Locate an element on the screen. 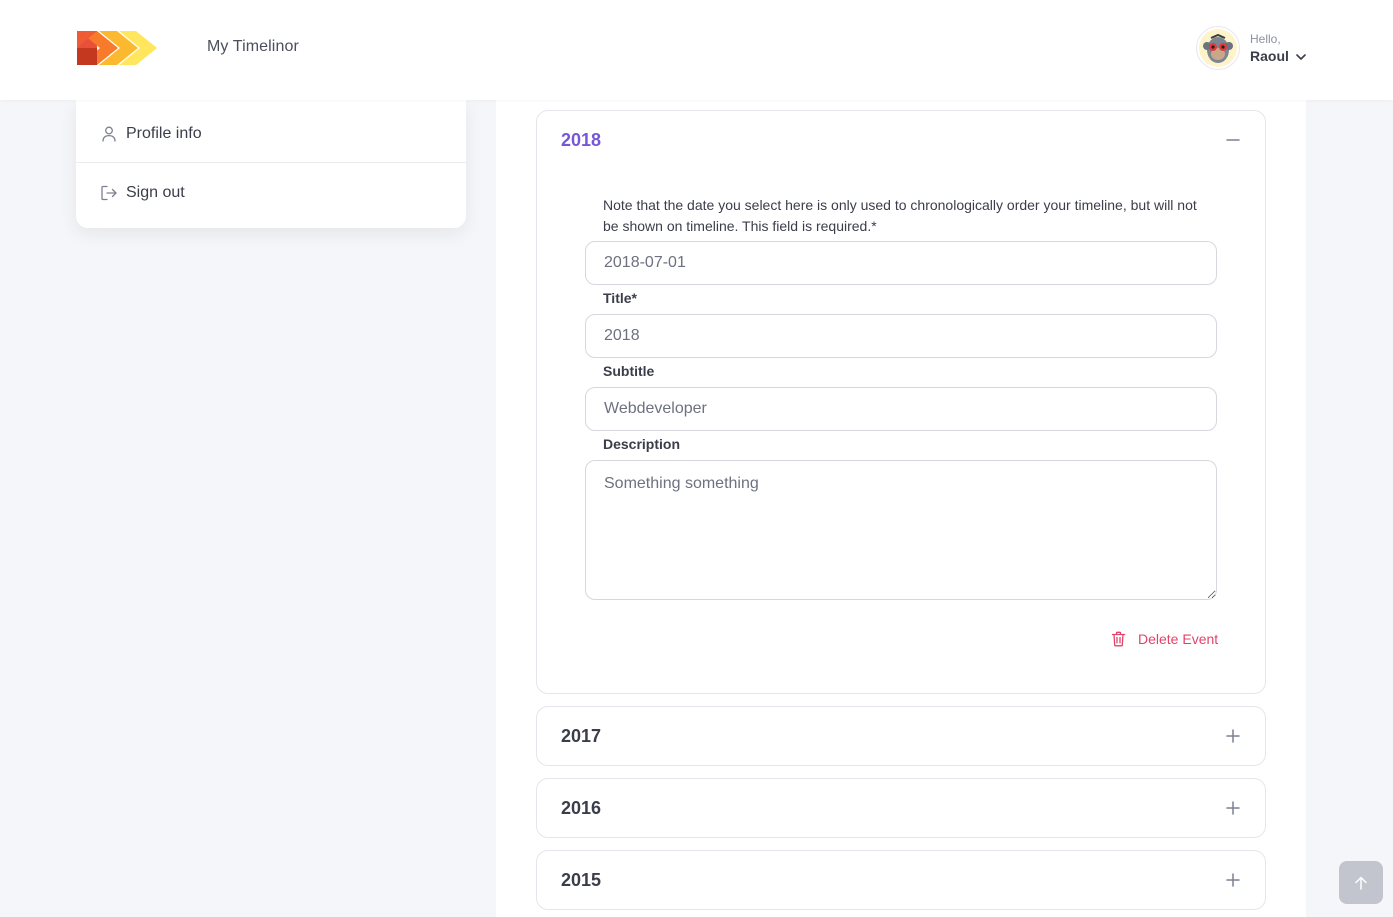  sidebar-item-profile-info: Profile info is located at coordinates (271, 134).